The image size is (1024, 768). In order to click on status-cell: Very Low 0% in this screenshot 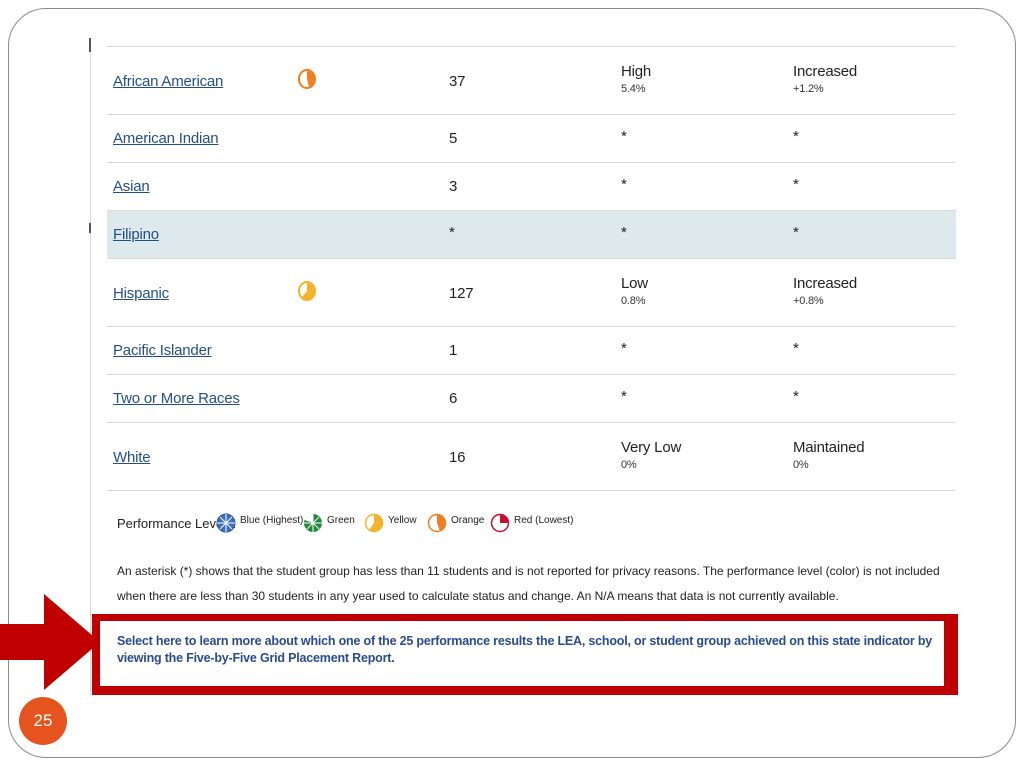, I will do `click(651, 455)`.